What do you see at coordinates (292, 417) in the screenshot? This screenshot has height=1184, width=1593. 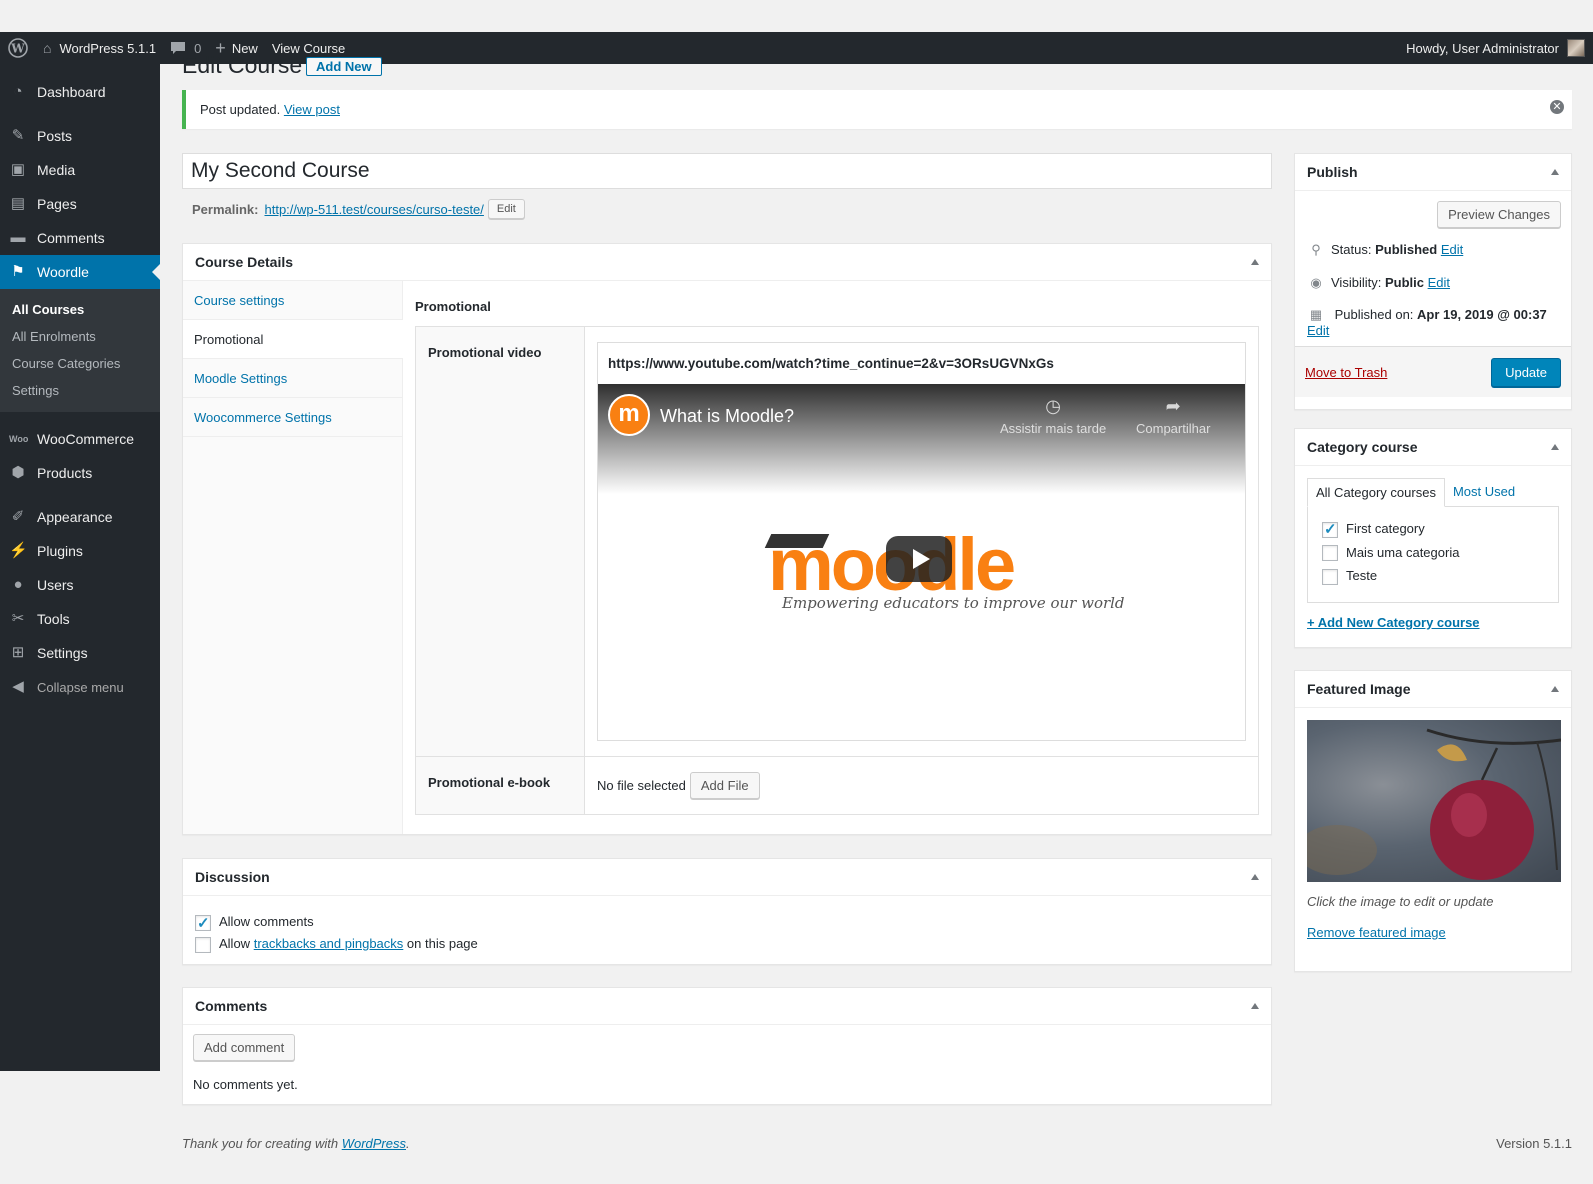 I see `tab-woocommerce-settings: Woocommerce Settings` at bounding box center [292, 417].